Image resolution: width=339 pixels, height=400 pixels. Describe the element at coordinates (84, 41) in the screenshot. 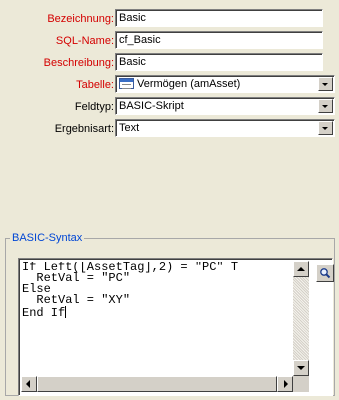

I see `label-sql-name: SQL-Name:` at that location.